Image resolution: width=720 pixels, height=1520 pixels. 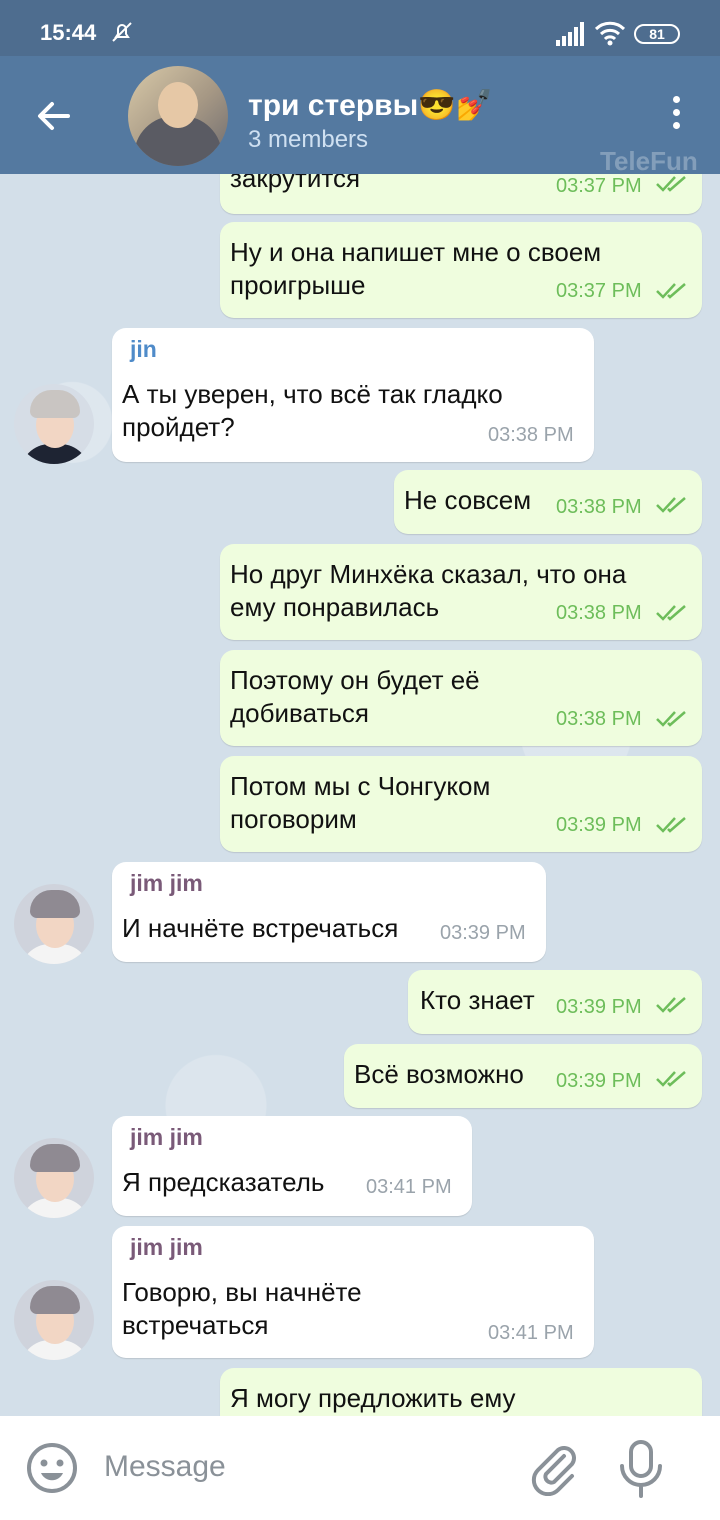 I want to click on message-outgoing: закрутится 03:37 PM, so click(x=461, y=194).